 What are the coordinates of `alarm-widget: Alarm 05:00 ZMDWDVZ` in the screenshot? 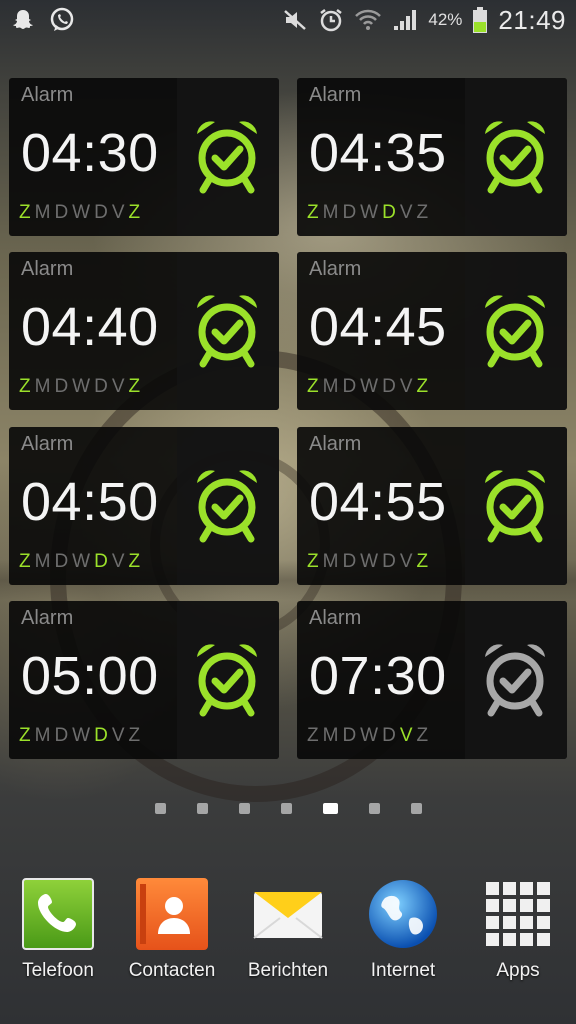 It's located at (144, 680).